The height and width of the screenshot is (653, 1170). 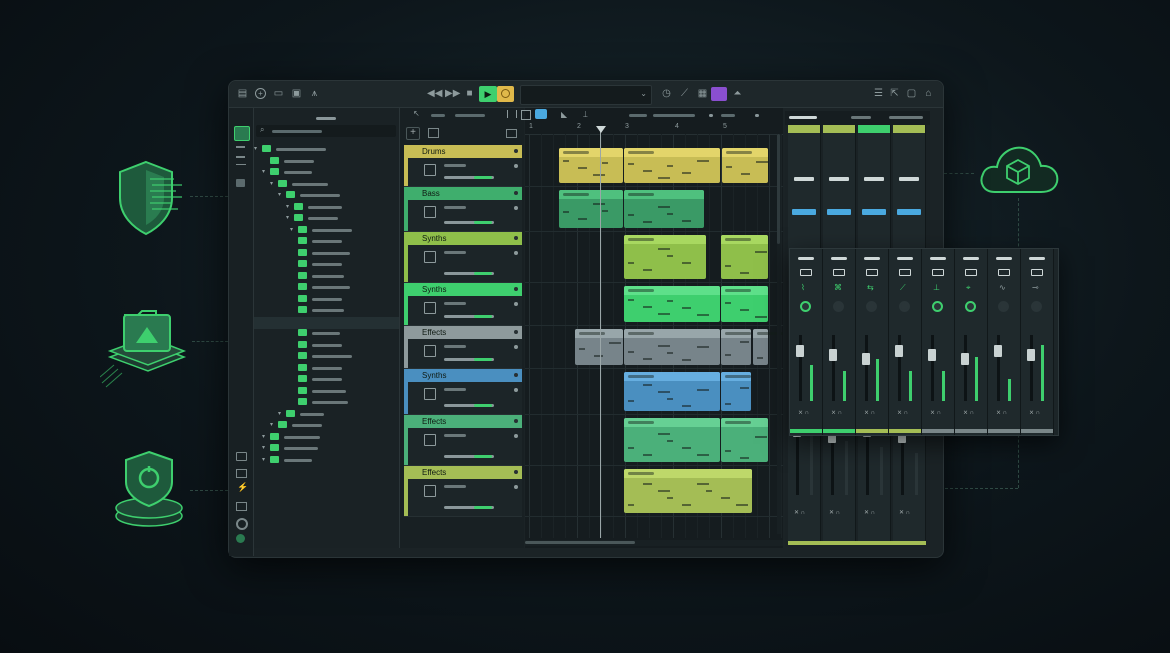 What do you see at coordinates (488, 94) in the screenshot?
I see `play-button: ▶` at bounding box center [488, 94].